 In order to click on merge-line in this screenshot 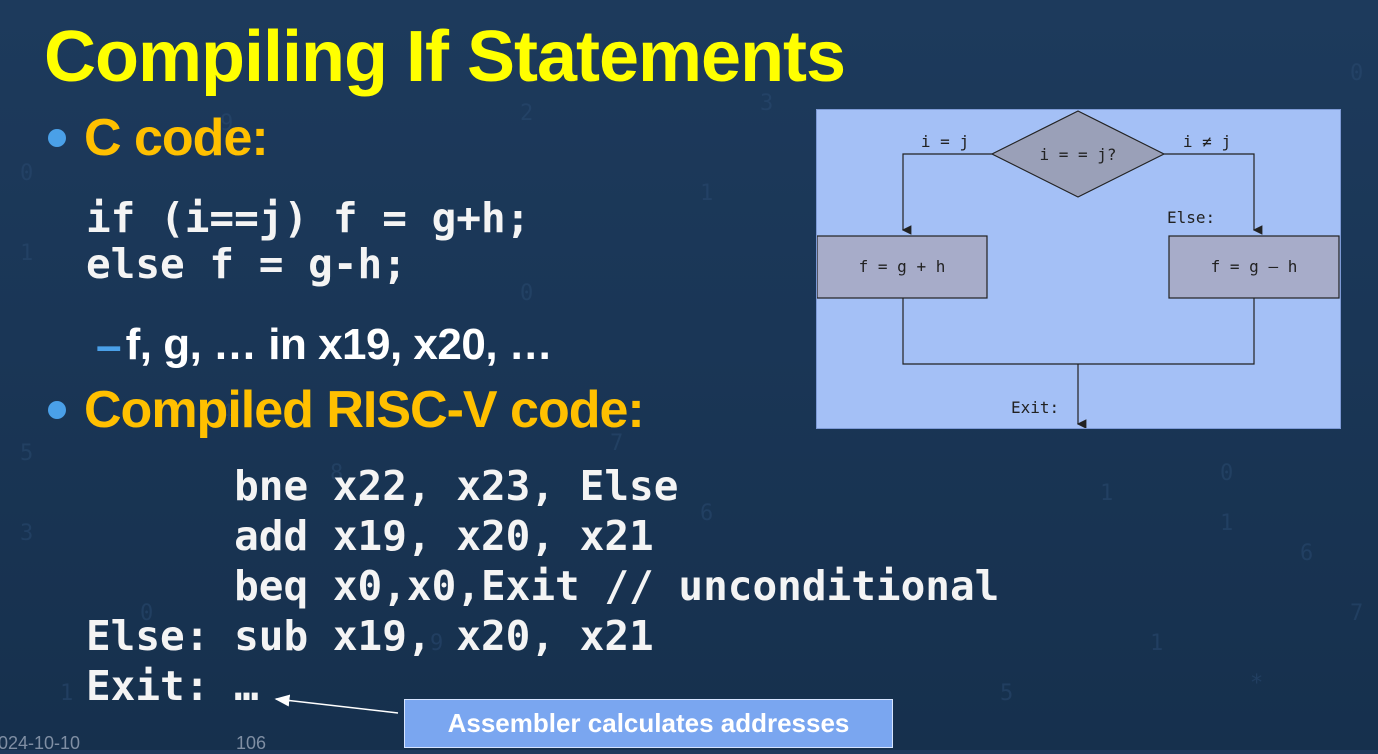, I will do `click(1078, 331)`.